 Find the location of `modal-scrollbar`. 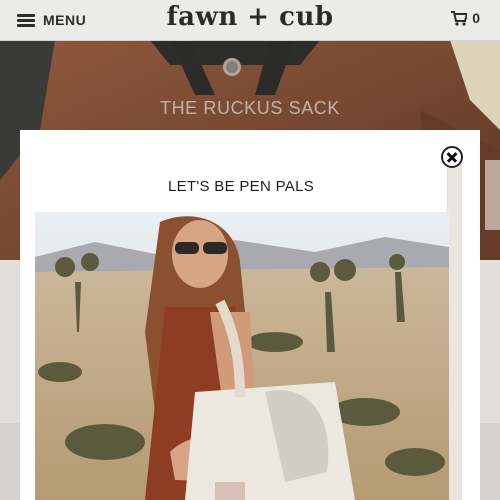

modal-scrollbar is located at coordinates (454, 327).